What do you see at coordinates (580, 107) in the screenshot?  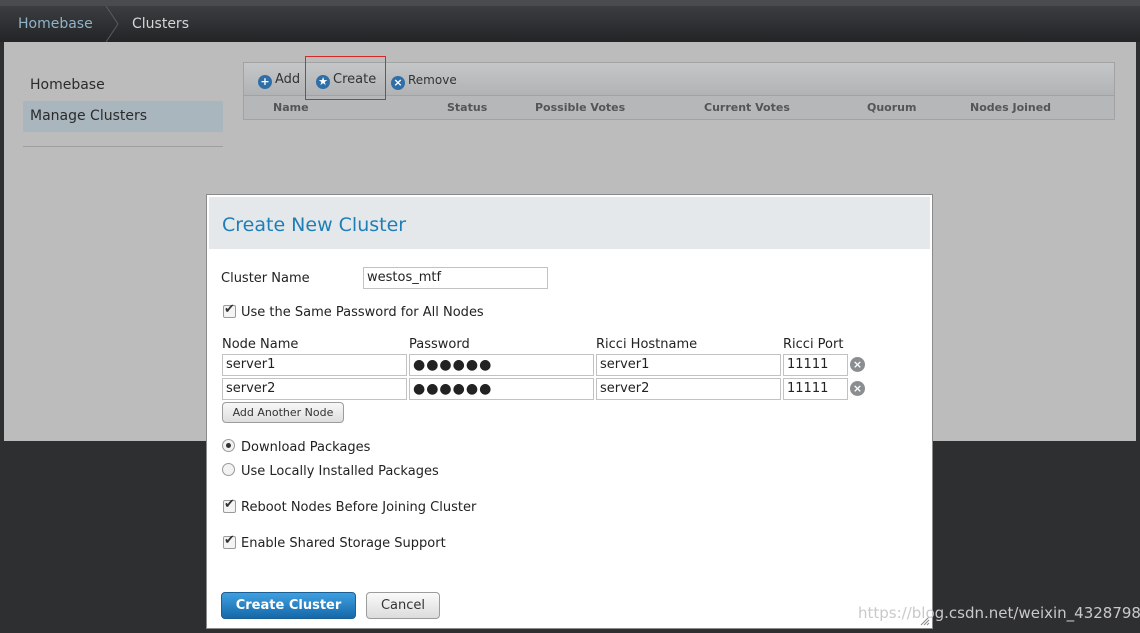 I see `column-header-possible-votes: Possible Votes` at bounding box center [580, 107].